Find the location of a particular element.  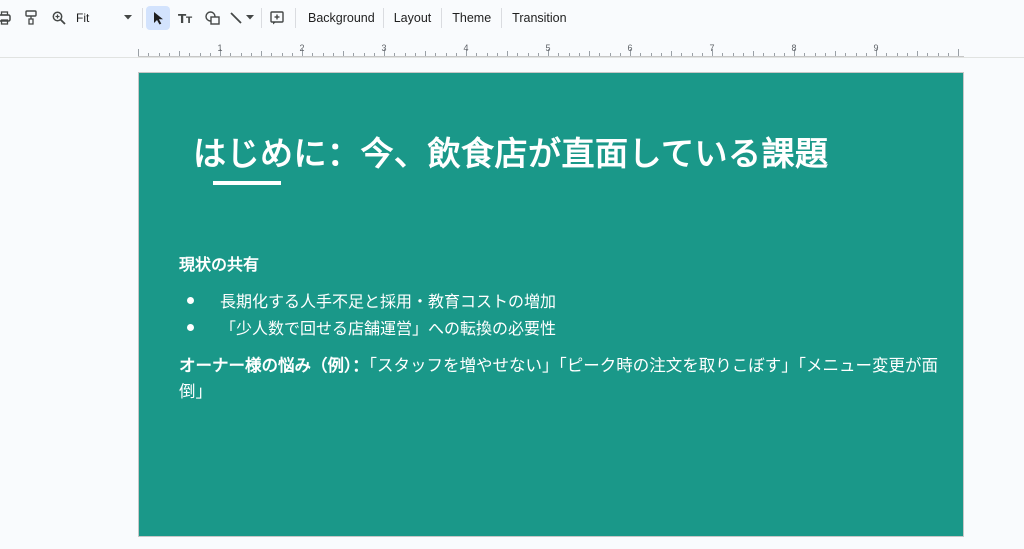

transition-button: Transition is located at coordinates (539, 18).